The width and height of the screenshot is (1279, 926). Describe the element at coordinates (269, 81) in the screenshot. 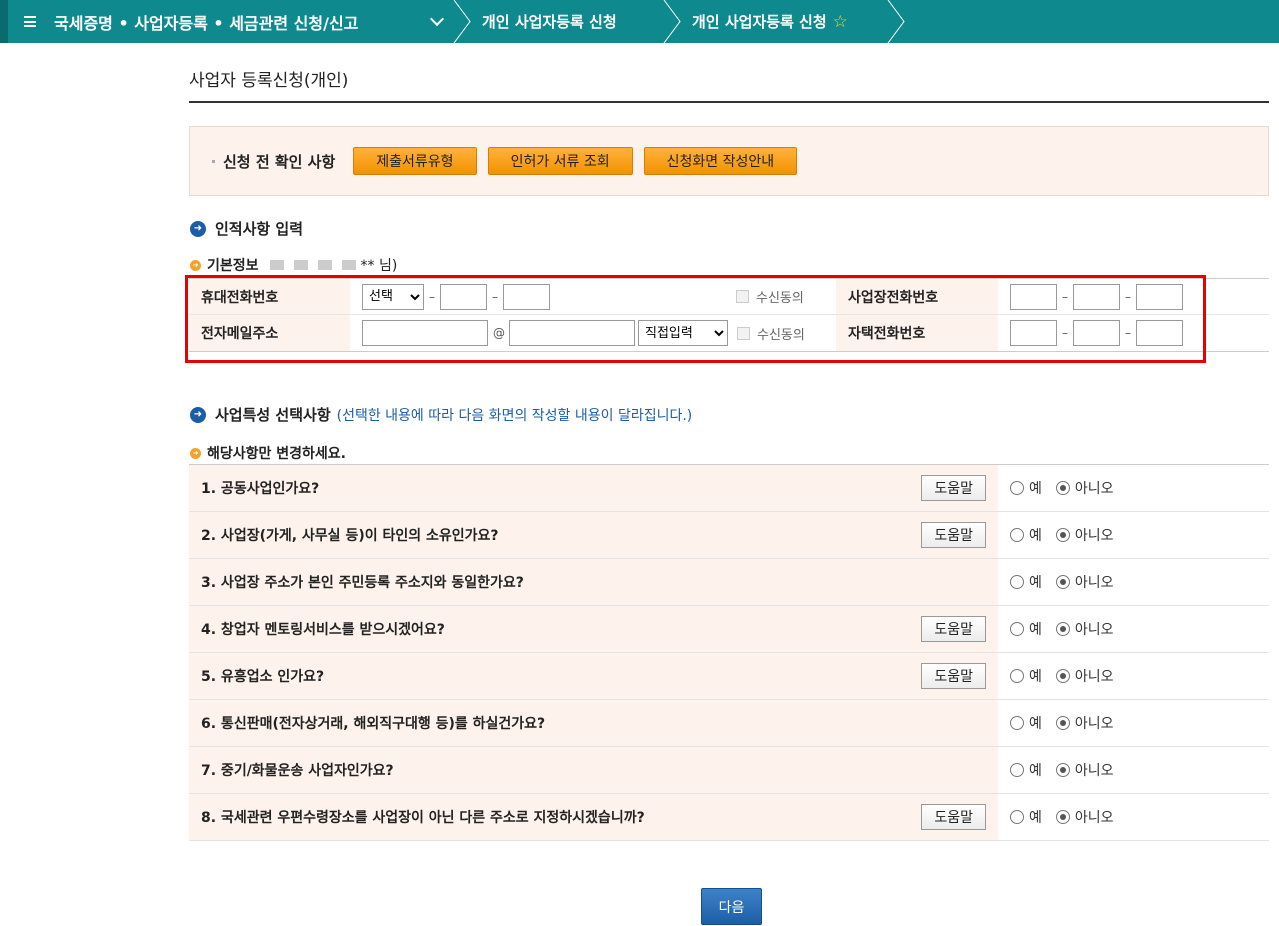

I see `page-title: 사업자 등록신청(개인)` at that location.